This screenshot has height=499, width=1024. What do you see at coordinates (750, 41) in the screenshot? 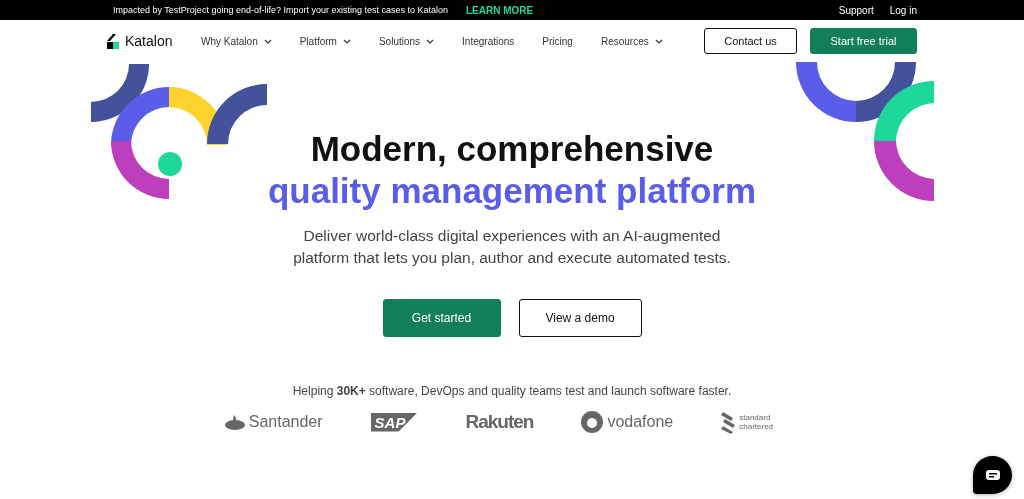
I see `contact-button: Contact us` at bounding box center [750, 41].